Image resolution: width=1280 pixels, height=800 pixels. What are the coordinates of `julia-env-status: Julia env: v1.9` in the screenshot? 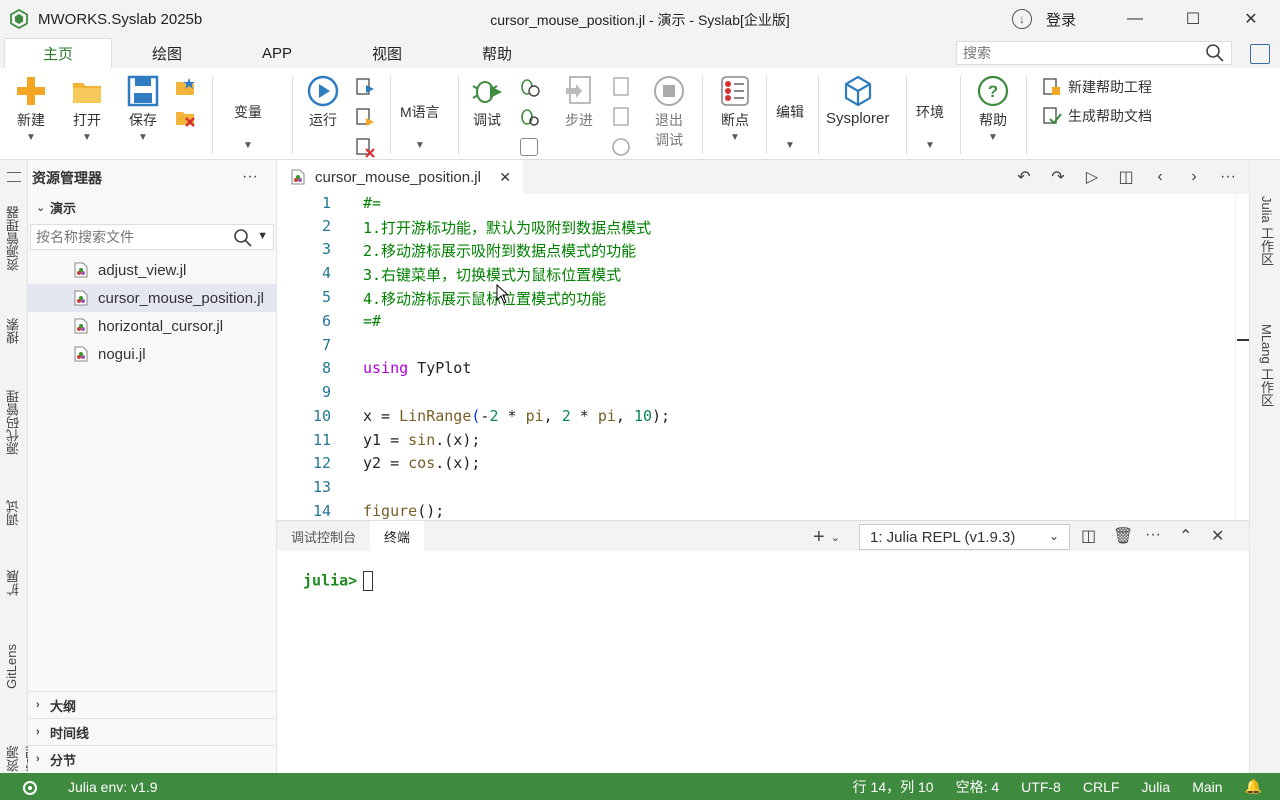 It's located at (113, 787).